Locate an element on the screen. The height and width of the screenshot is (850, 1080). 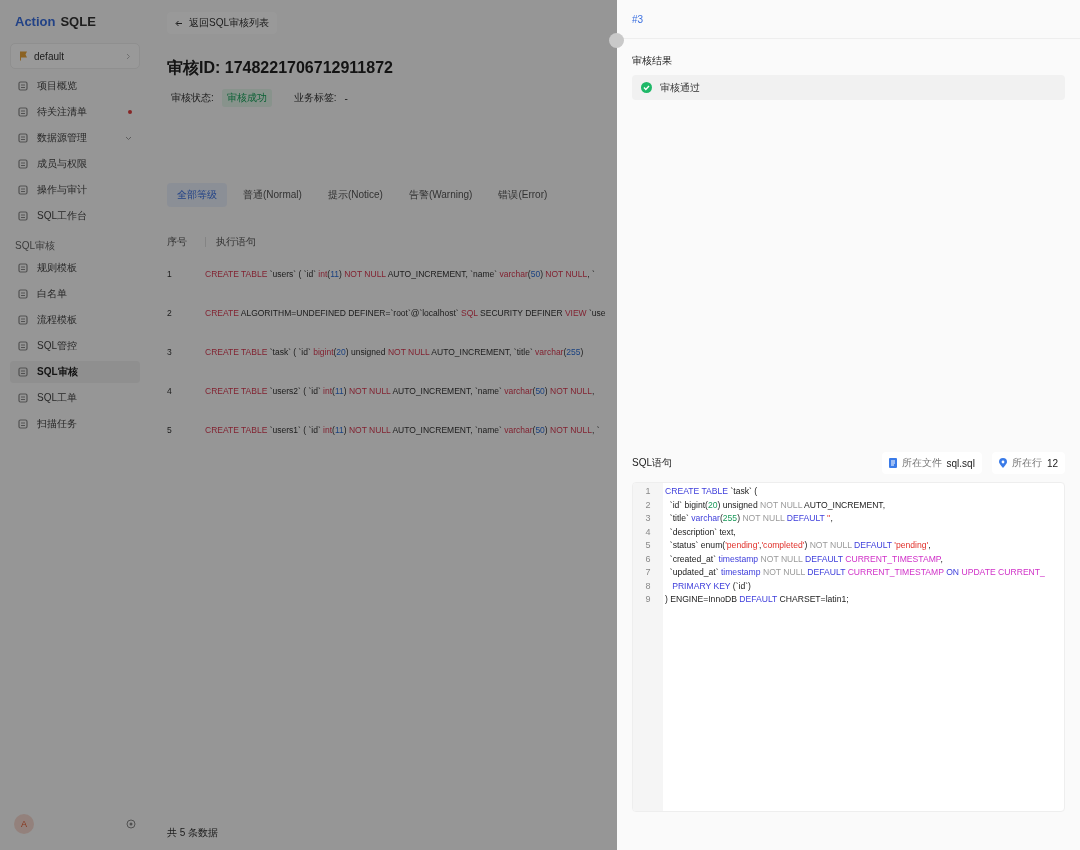
document-icon is located at coordinates (892, 463).